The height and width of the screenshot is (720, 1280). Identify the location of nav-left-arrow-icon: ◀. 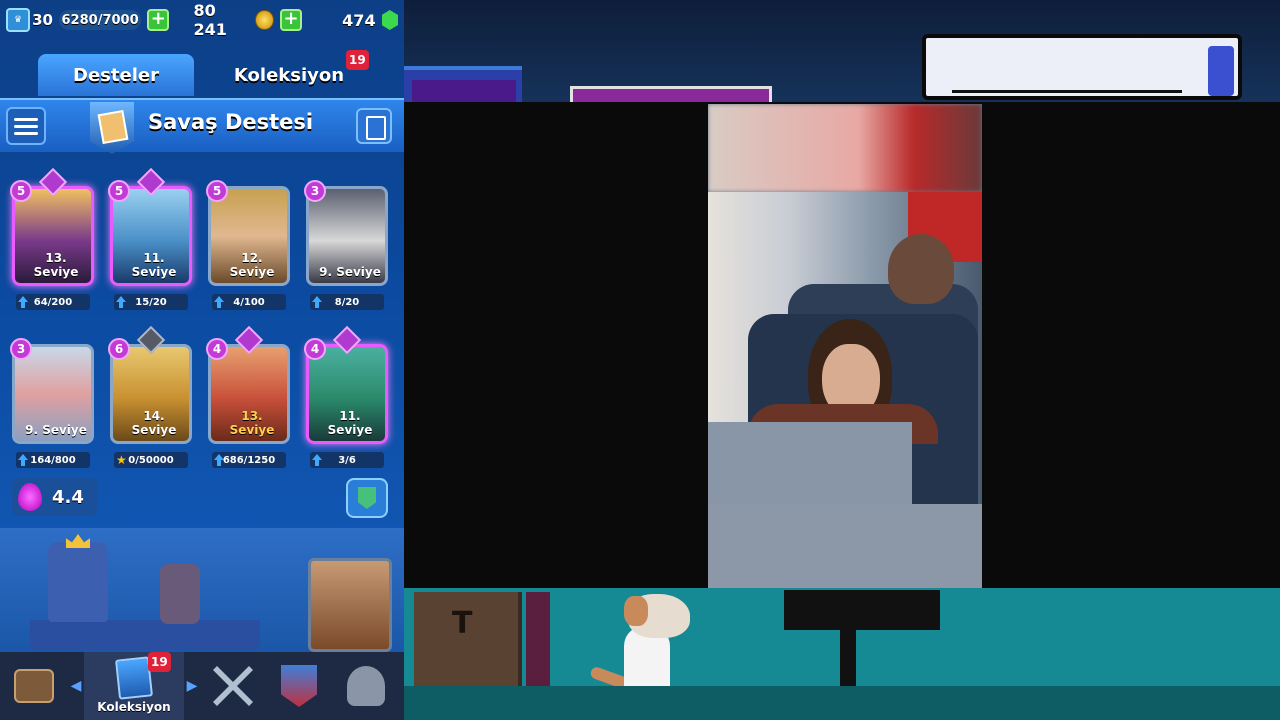
(76, 686).